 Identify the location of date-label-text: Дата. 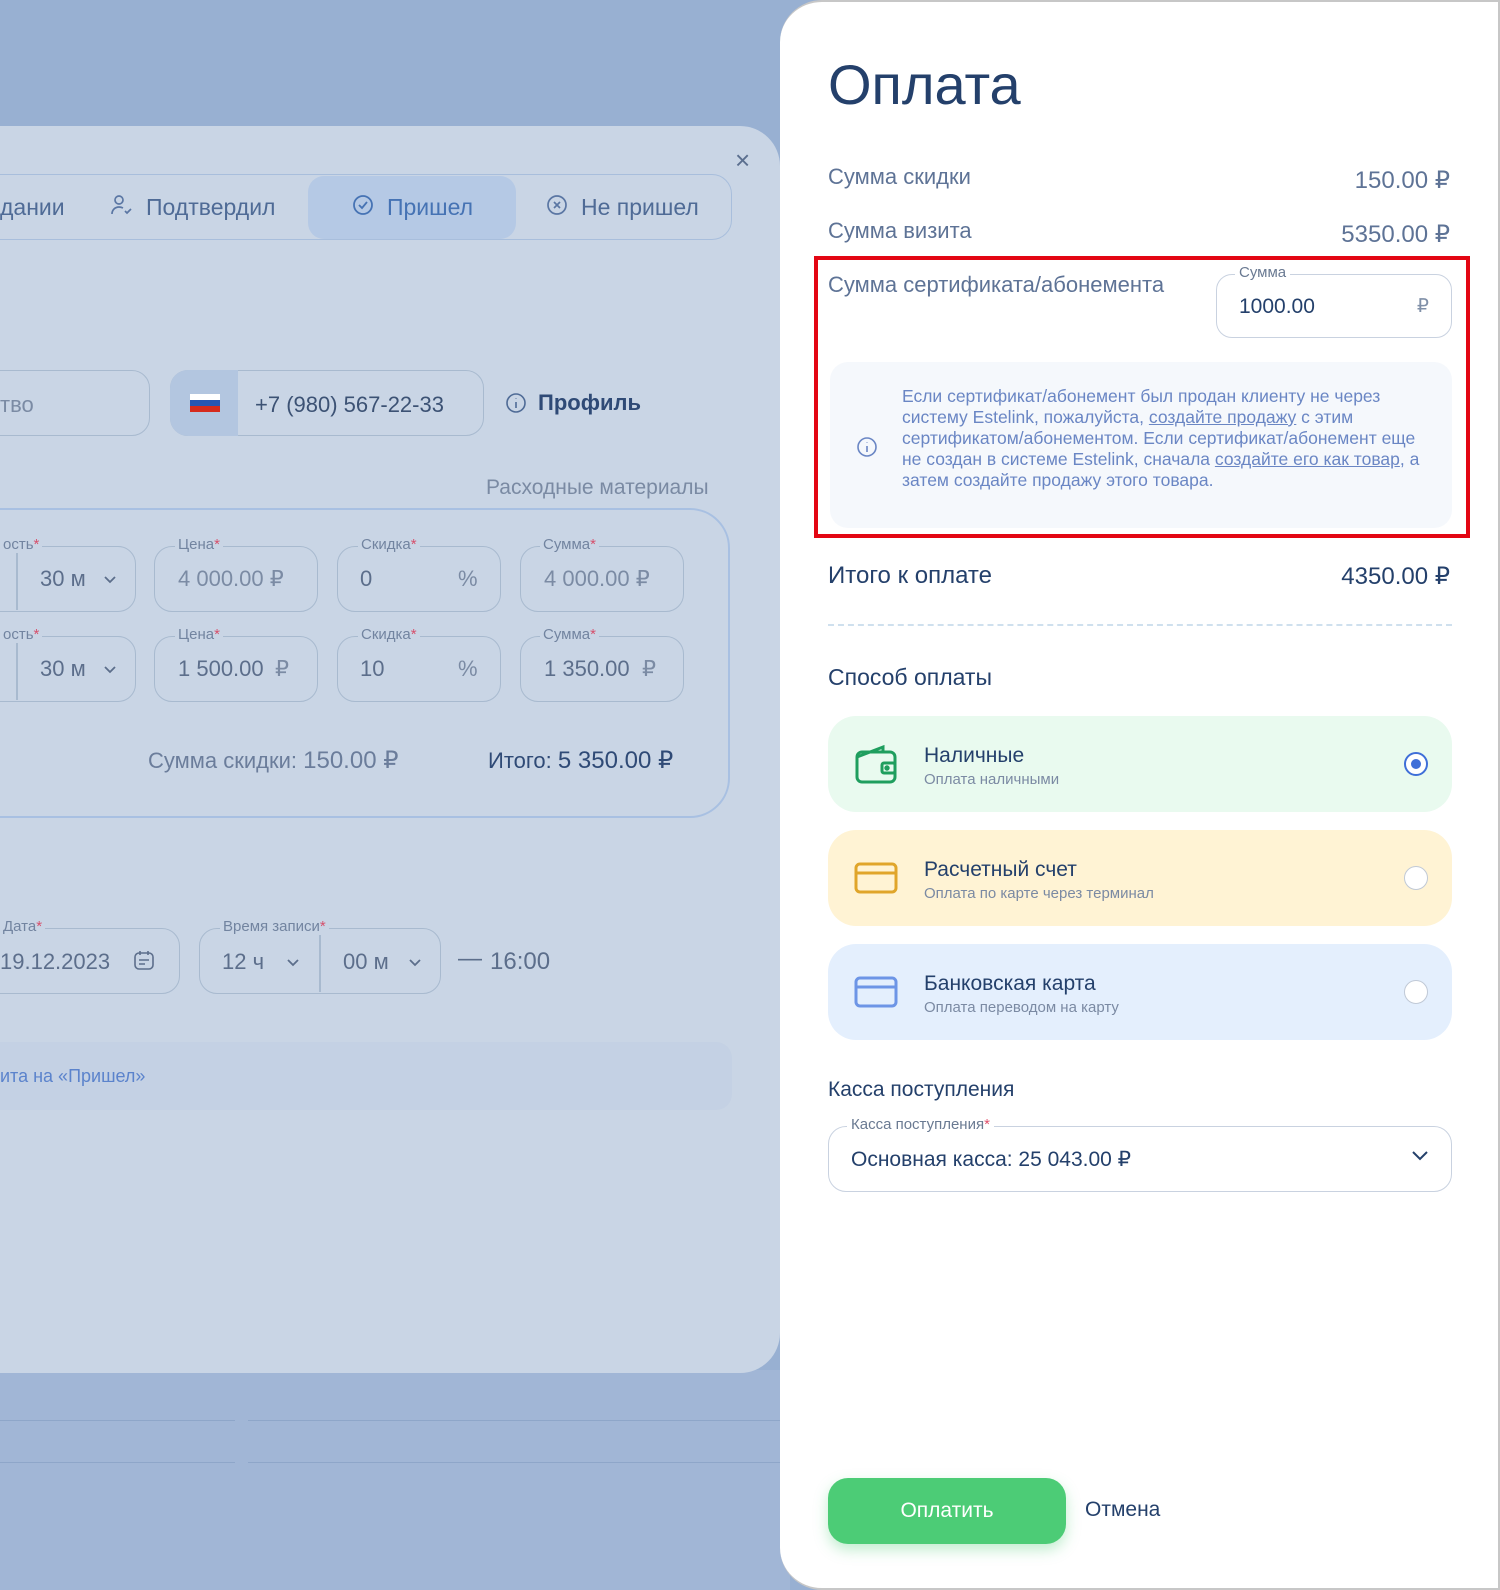
(20, 926).